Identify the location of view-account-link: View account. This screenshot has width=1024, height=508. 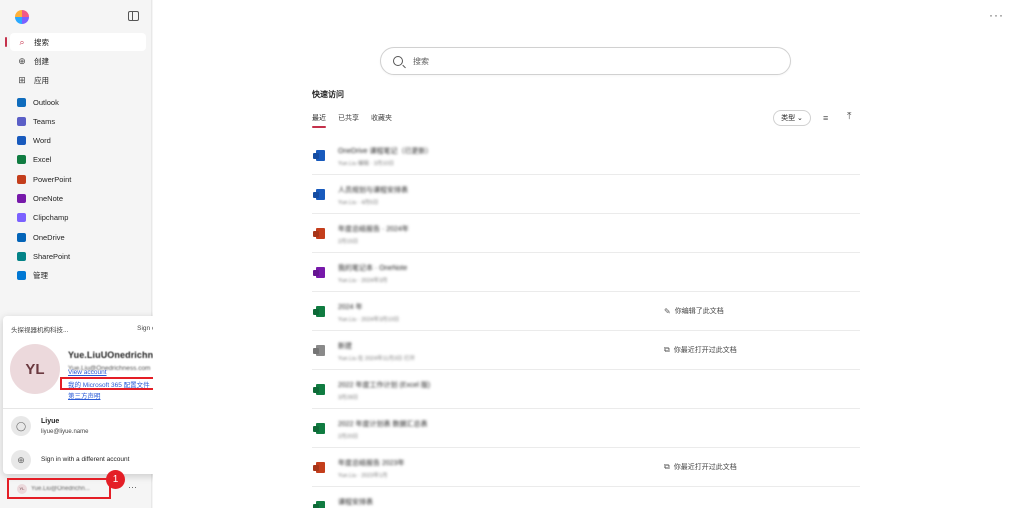
(87, 372).